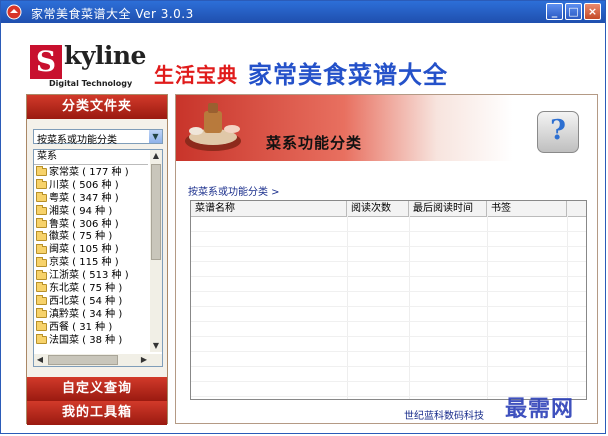  What do you see at coordinates (554, 11) in the screenshot?
I see `minimize-button: _` at bounding box center [554, 11].